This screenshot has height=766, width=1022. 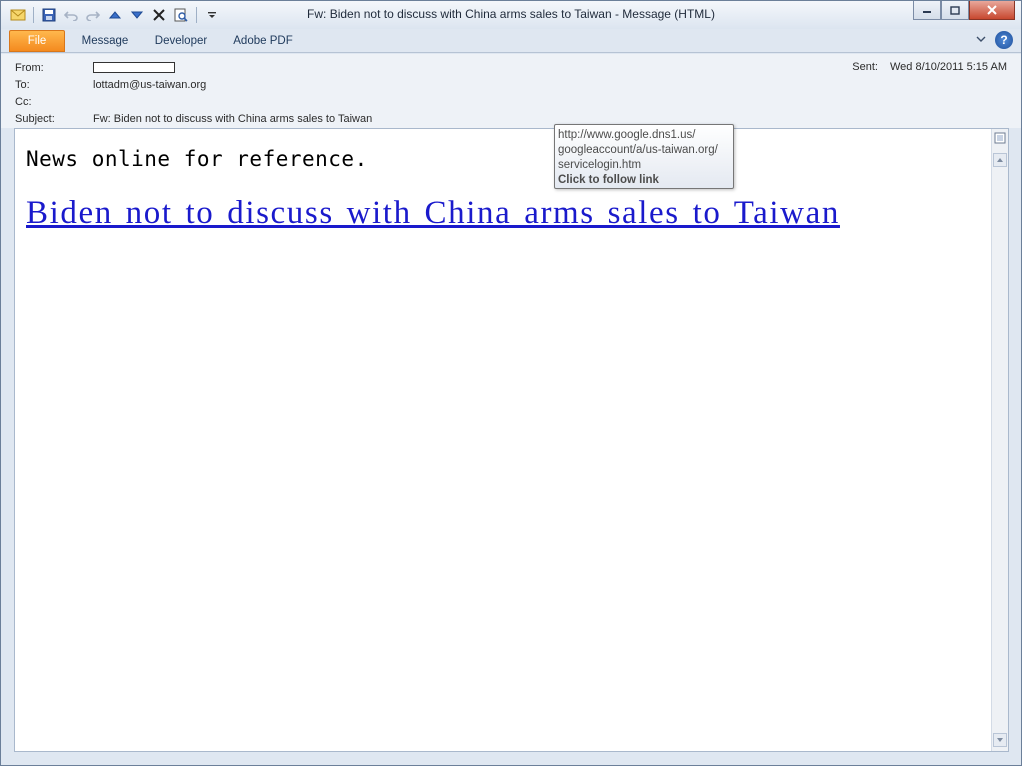 What do you see at coordinates (197, 159) in the screenshot?
I see `body-intro-text: News online for reference.` at bounding box center [197, 159].